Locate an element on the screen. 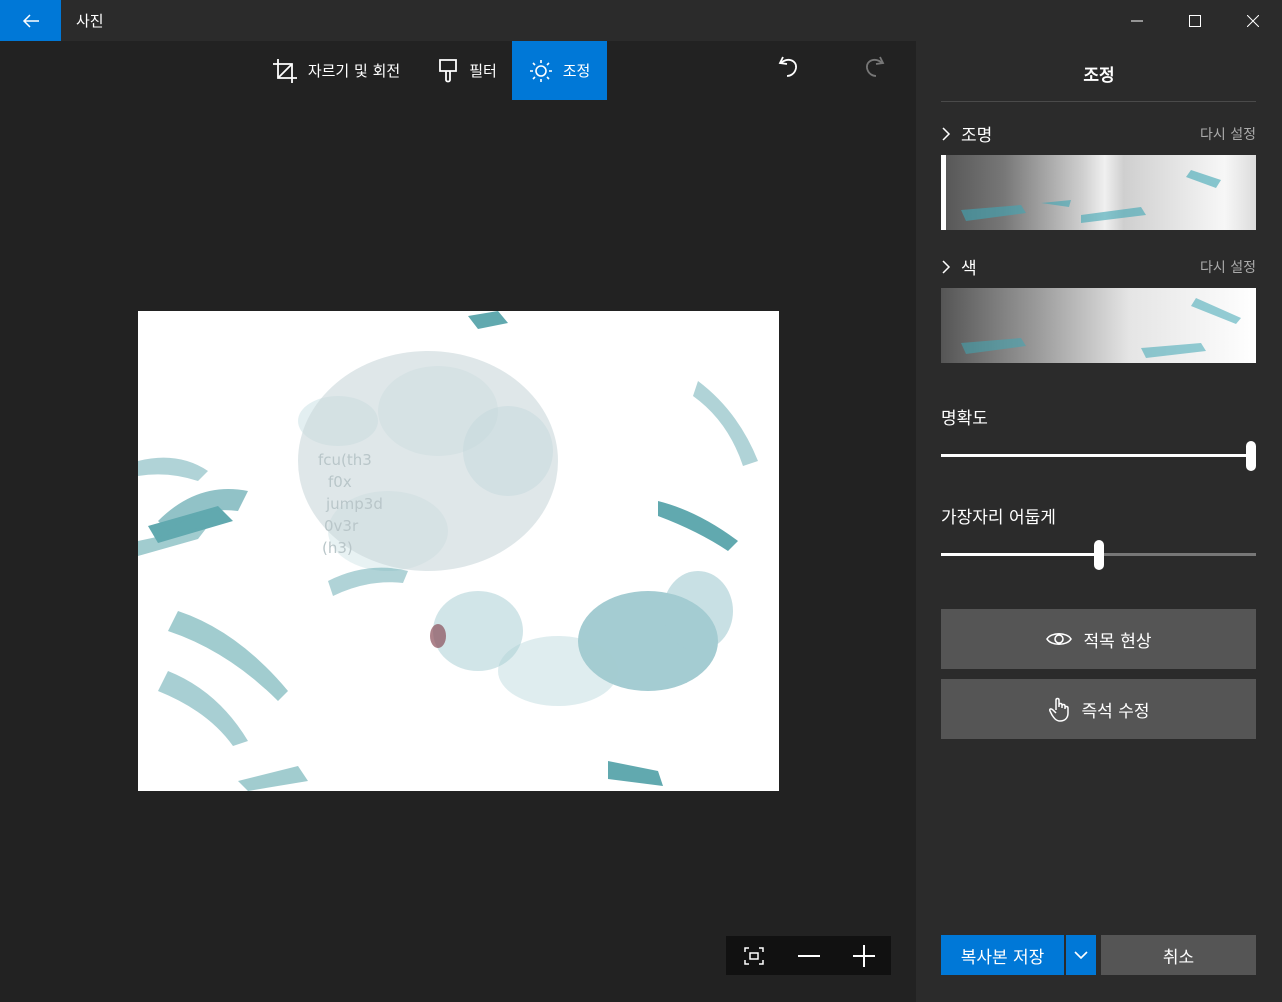 The height and width of the screenshot is (1002, 1282). plus-icon is located at coordinates (863, 955).